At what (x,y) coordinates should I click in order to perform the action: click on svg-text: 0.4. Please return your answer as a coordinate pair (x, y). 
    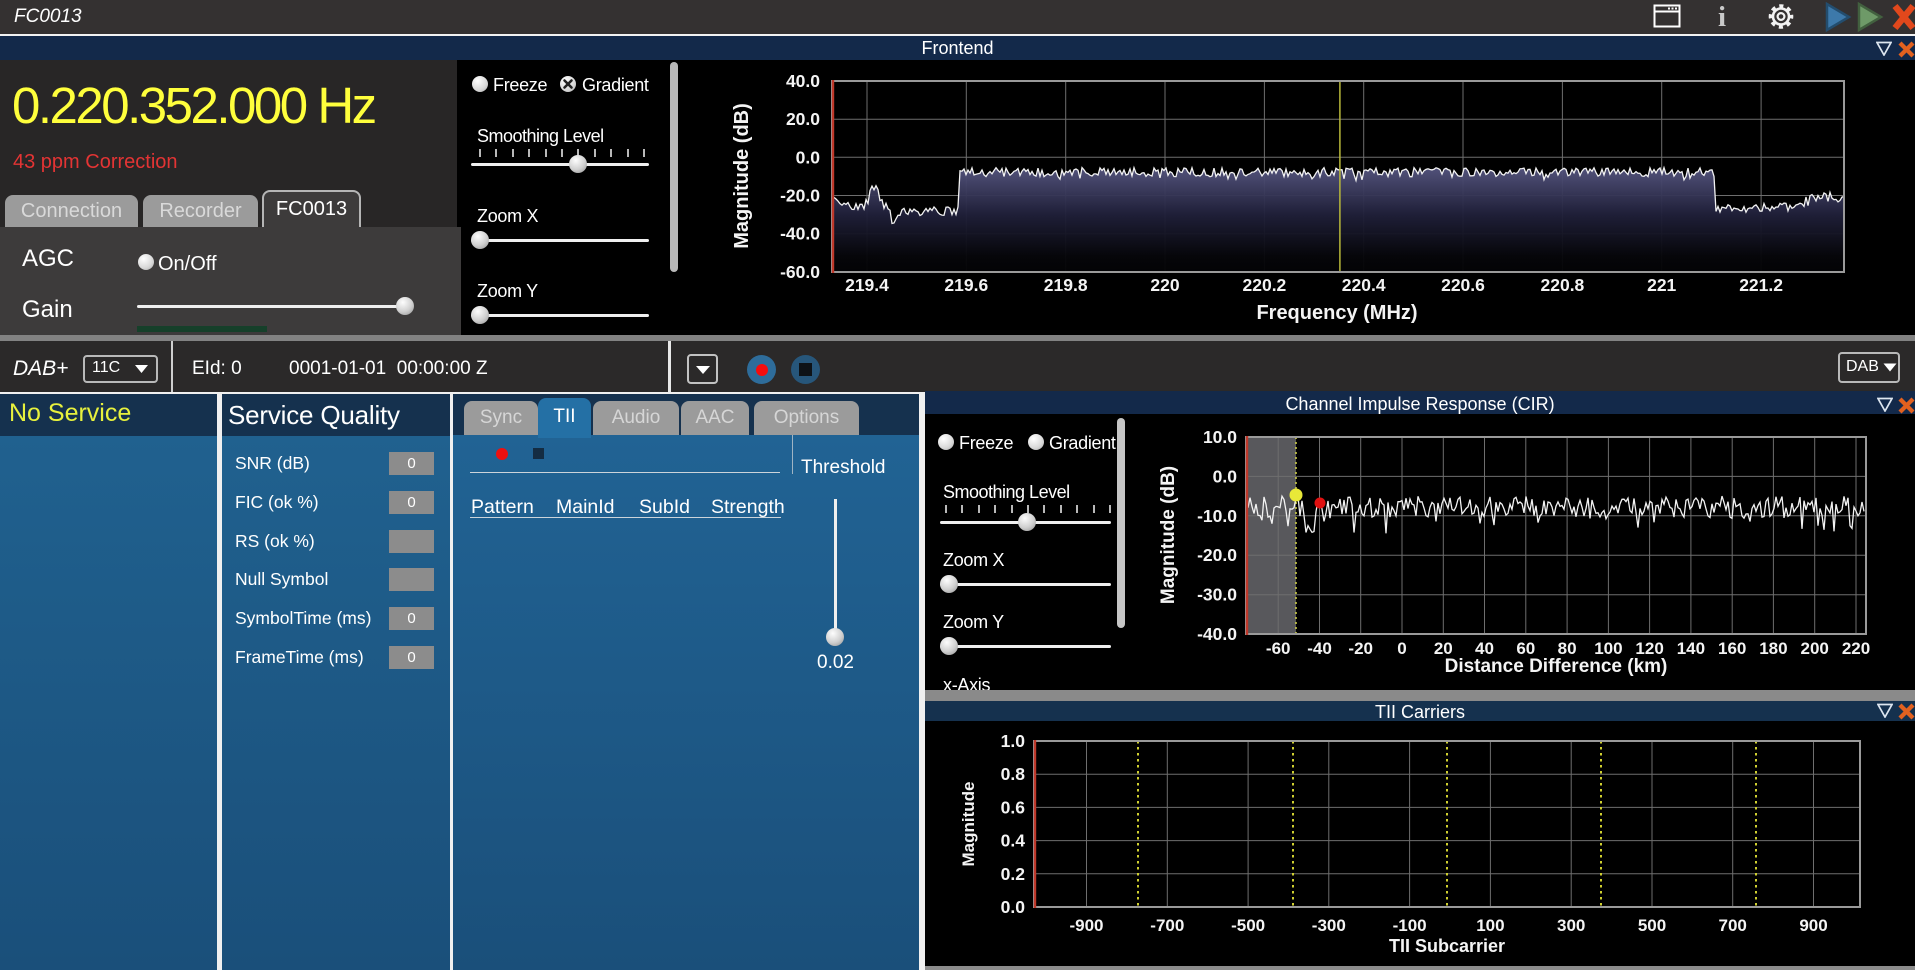
    Looking at the image, I should click on (1013, 841).